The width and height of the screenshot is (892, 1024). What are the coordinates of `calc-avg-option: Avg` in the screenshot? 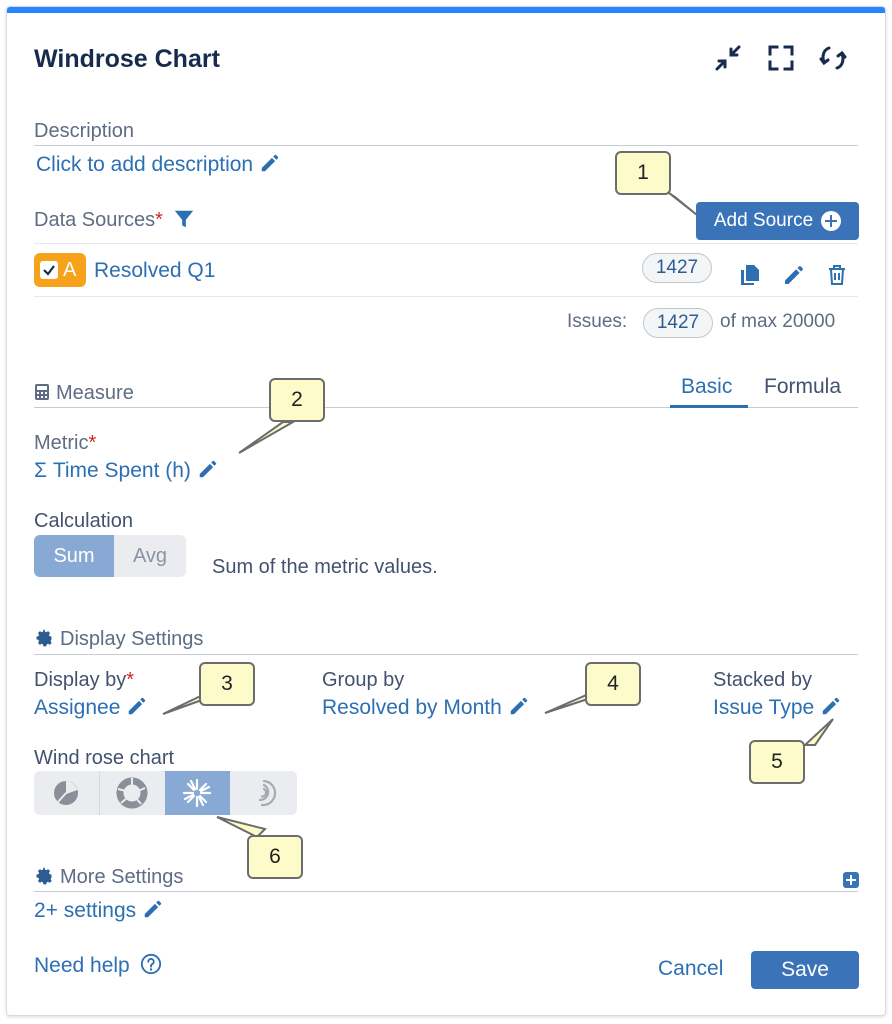 It's located at (150, 556).